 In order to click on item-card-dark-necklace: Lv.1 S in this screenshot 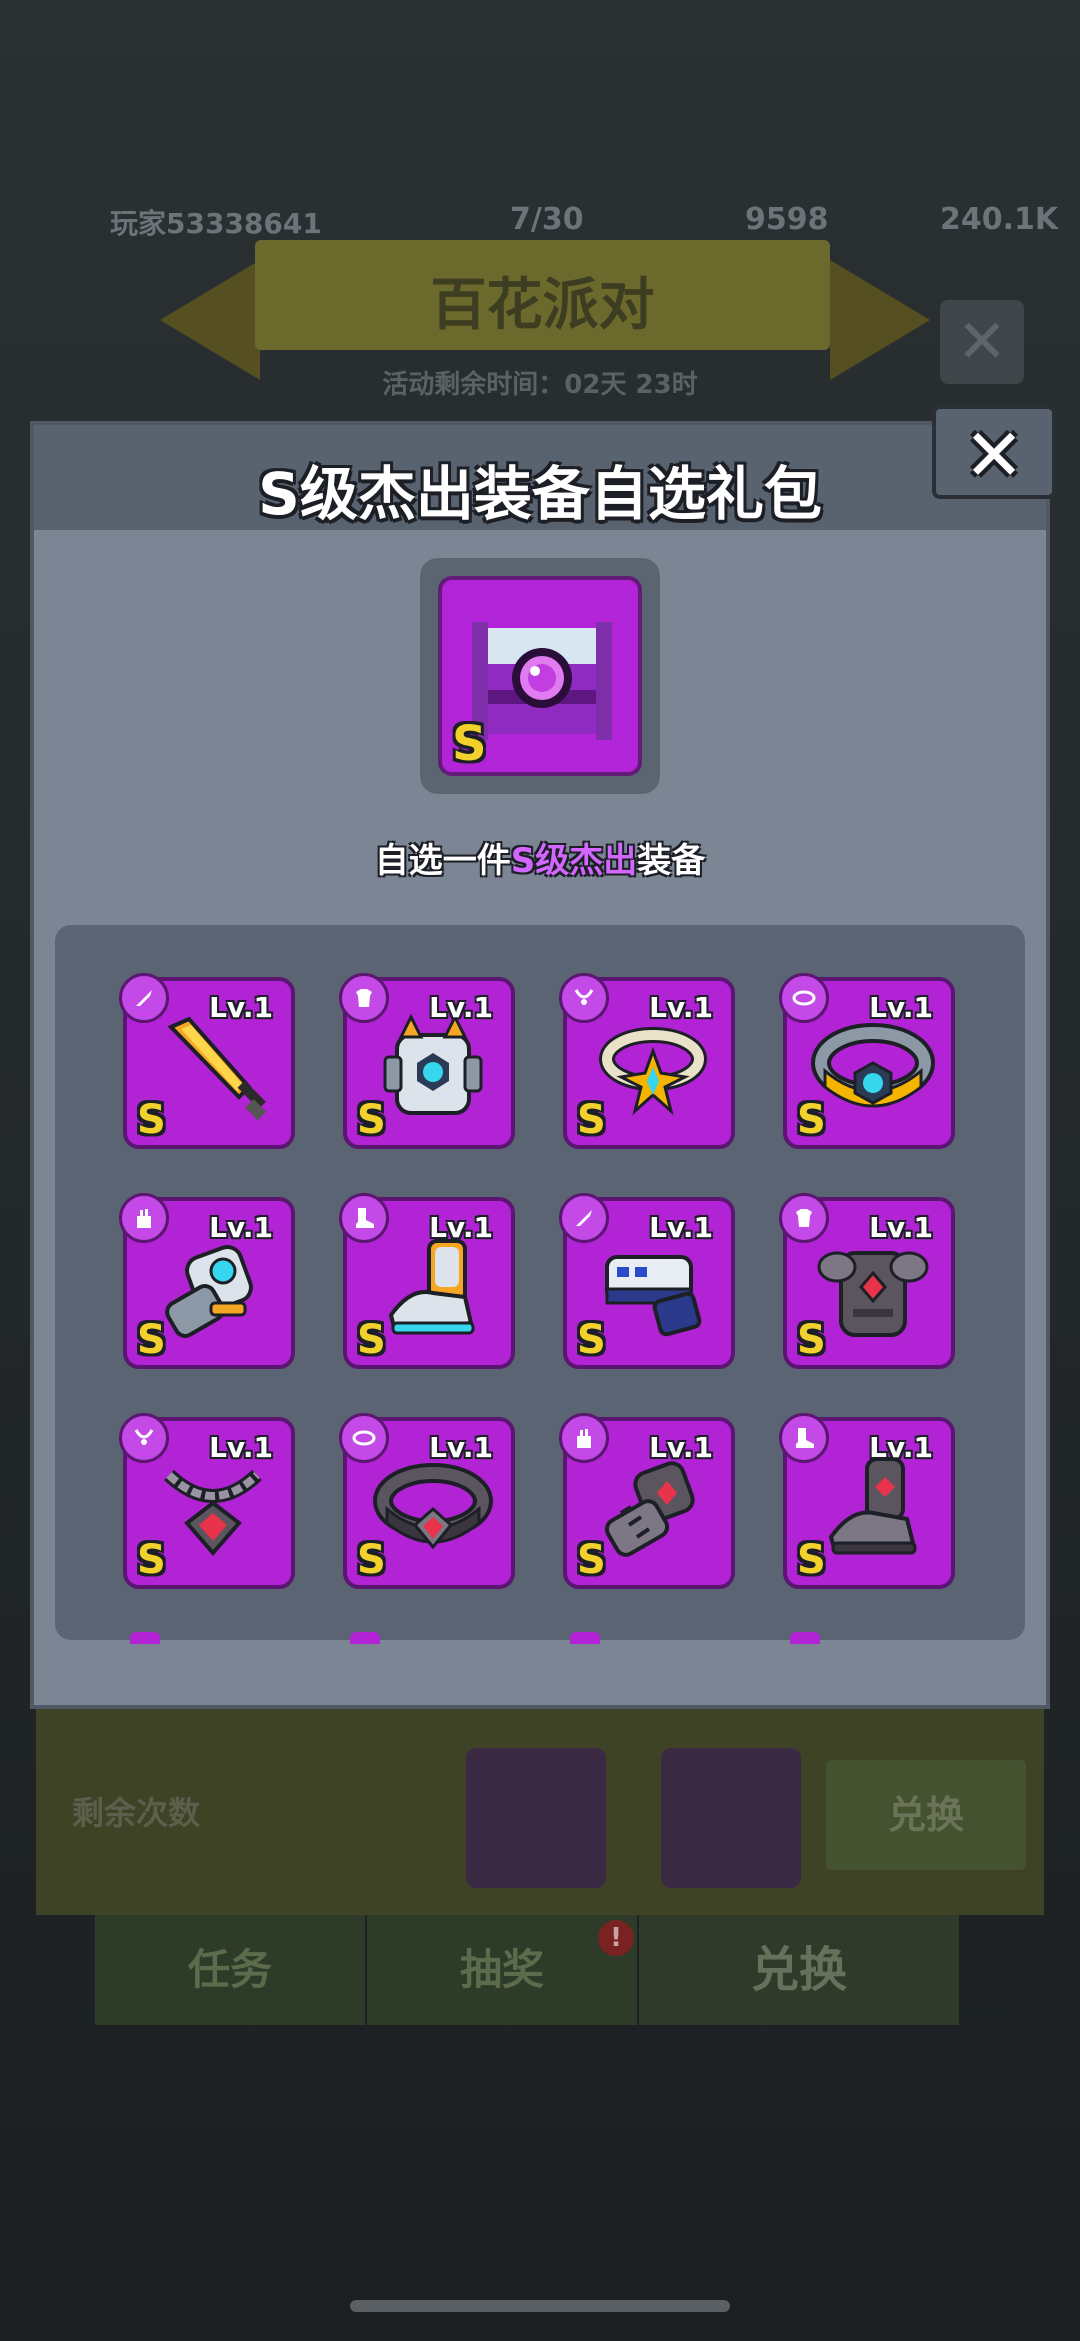, I will do `click(207, 1501)`.